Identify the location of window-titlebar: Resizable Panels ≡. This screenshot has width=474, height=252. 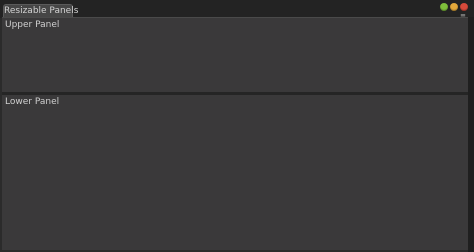
(237, 10).